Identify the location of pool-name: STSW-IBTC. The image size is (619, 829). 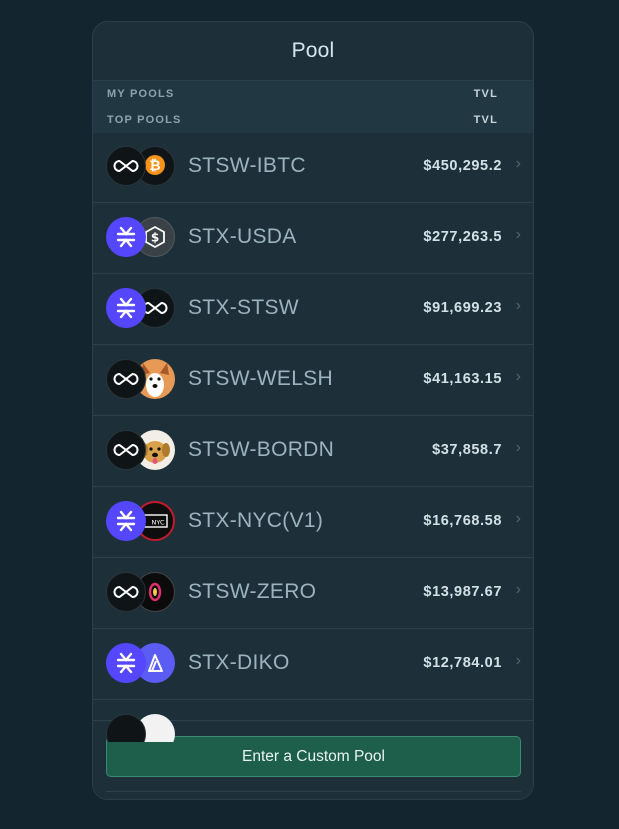
(247, 165).